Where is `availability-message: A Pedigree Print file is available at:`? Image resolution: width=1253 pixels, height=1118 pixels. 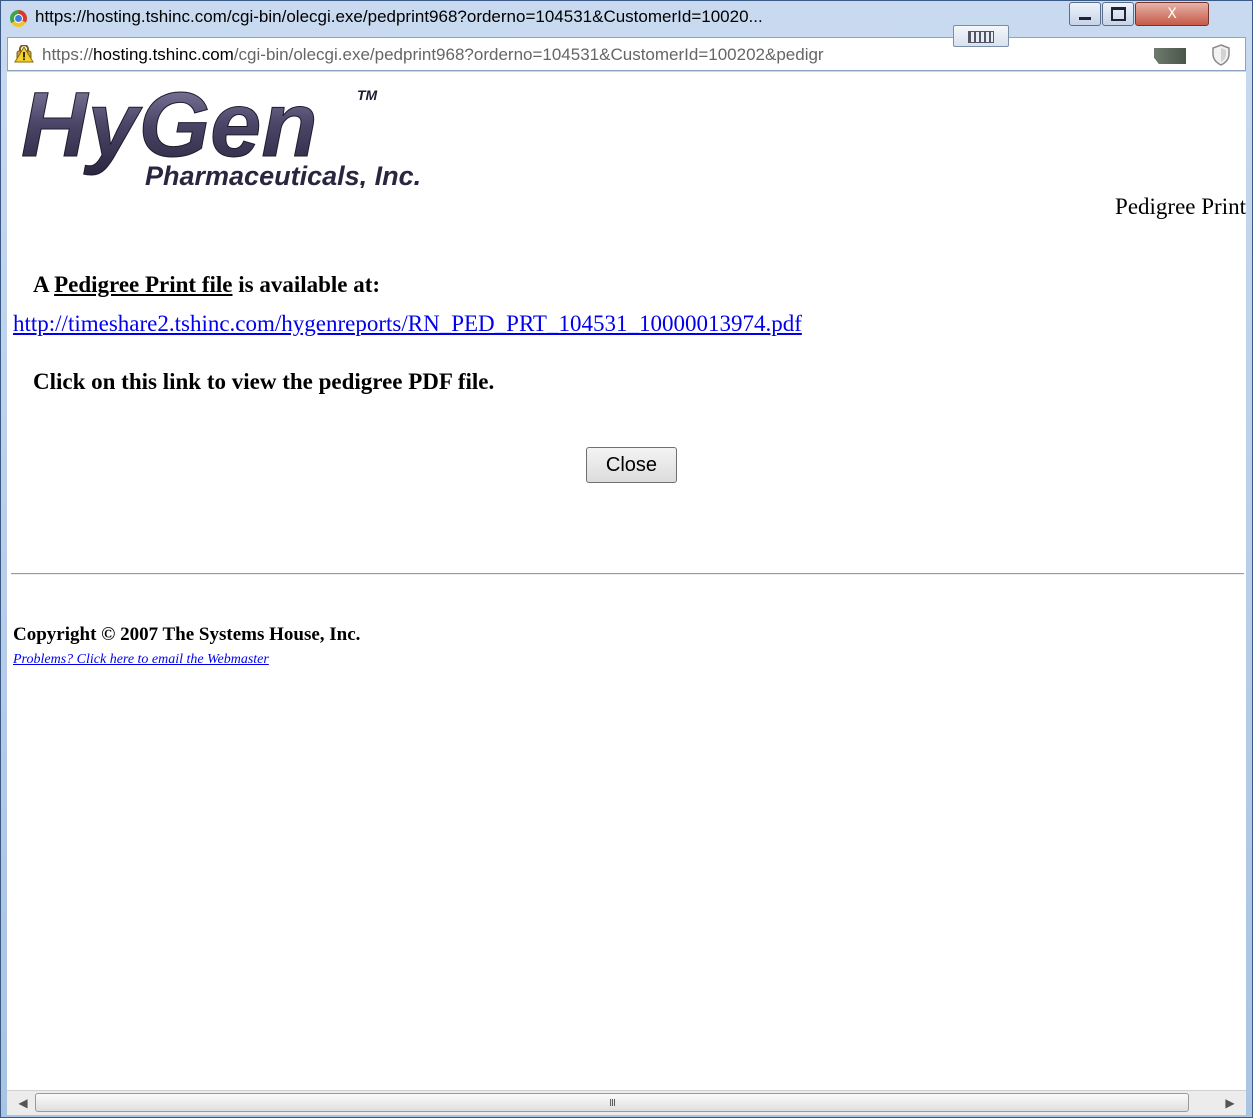 availability-message: A Pedigree Print file is available at: is located at coordinates (206, 285).